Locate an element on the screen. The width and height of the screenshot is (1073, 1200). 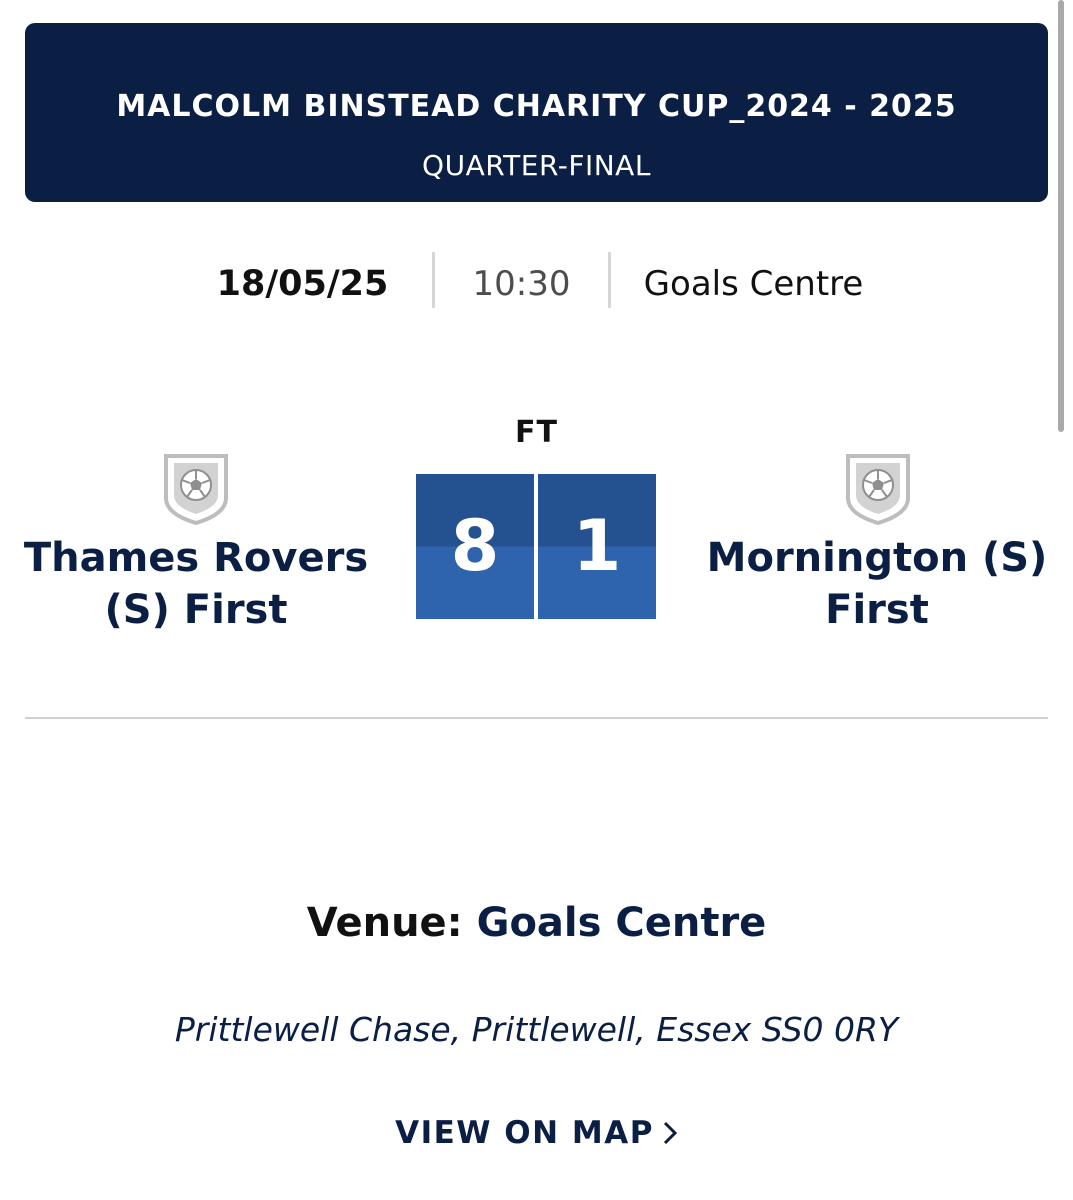
chevron-right-icon is located at coordinates (670, 1136).